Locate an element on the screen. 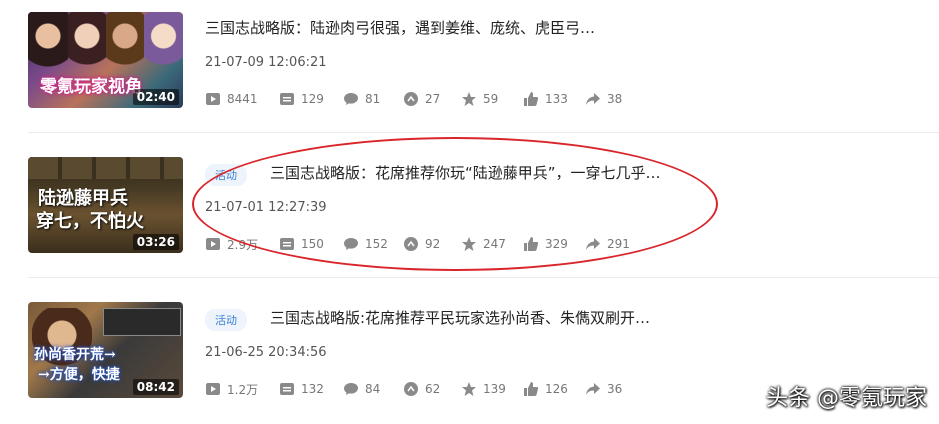 The height and width of the screenshot is (424, 939). stat-plays: 1.2万 is located at coordinates (242, 389).